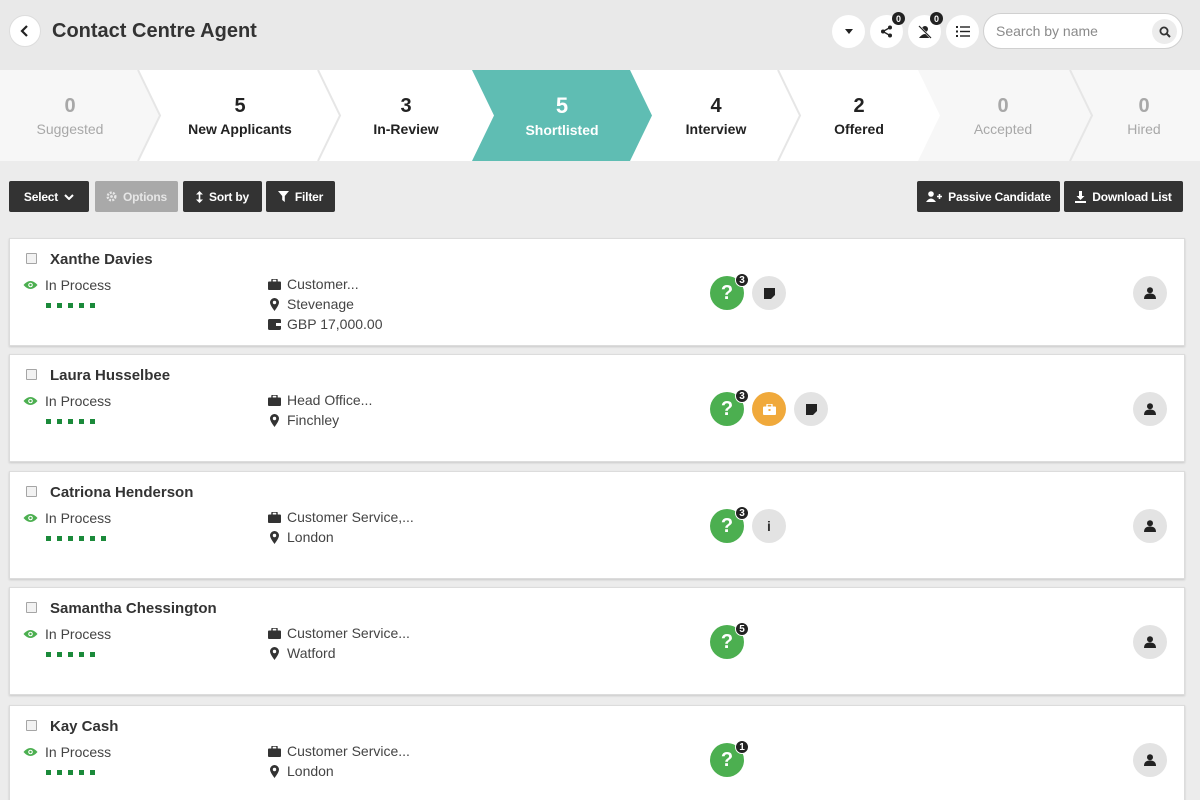 This screenshot has width=1200, height=800. Describe the element at coordinates (1123, 196) in the screenshot. I see `download-list-button: Download List` at that location.